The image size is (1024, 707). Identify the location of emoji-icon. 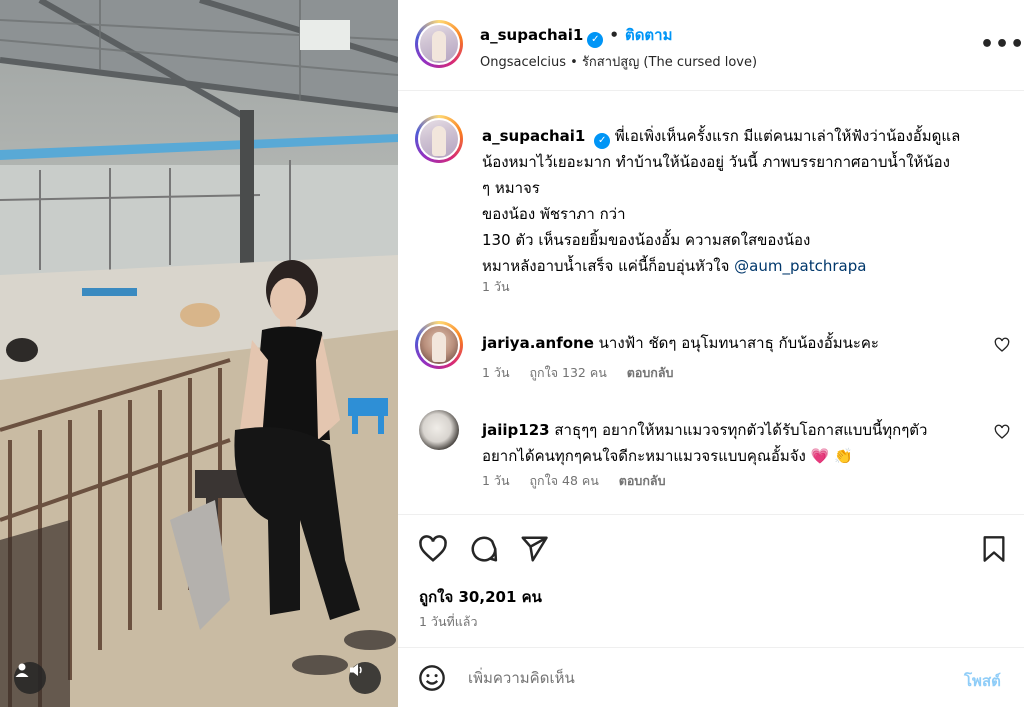
(432, 678).